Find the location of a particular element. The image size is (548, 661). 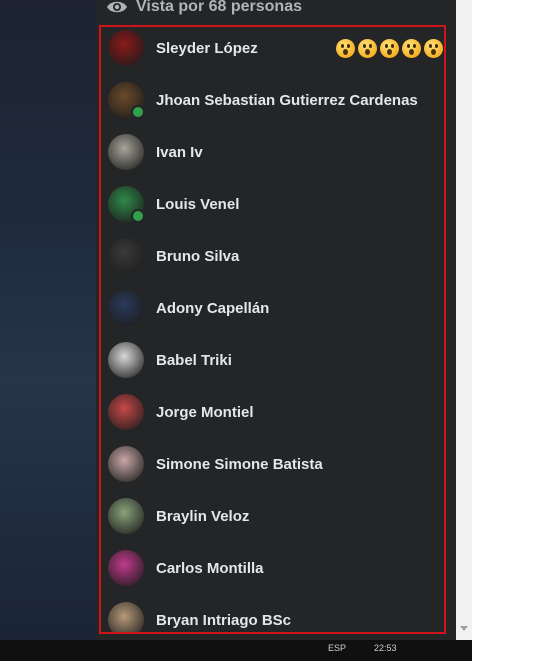

tray-clock: 22:53 is located at coordinates (385, 648).